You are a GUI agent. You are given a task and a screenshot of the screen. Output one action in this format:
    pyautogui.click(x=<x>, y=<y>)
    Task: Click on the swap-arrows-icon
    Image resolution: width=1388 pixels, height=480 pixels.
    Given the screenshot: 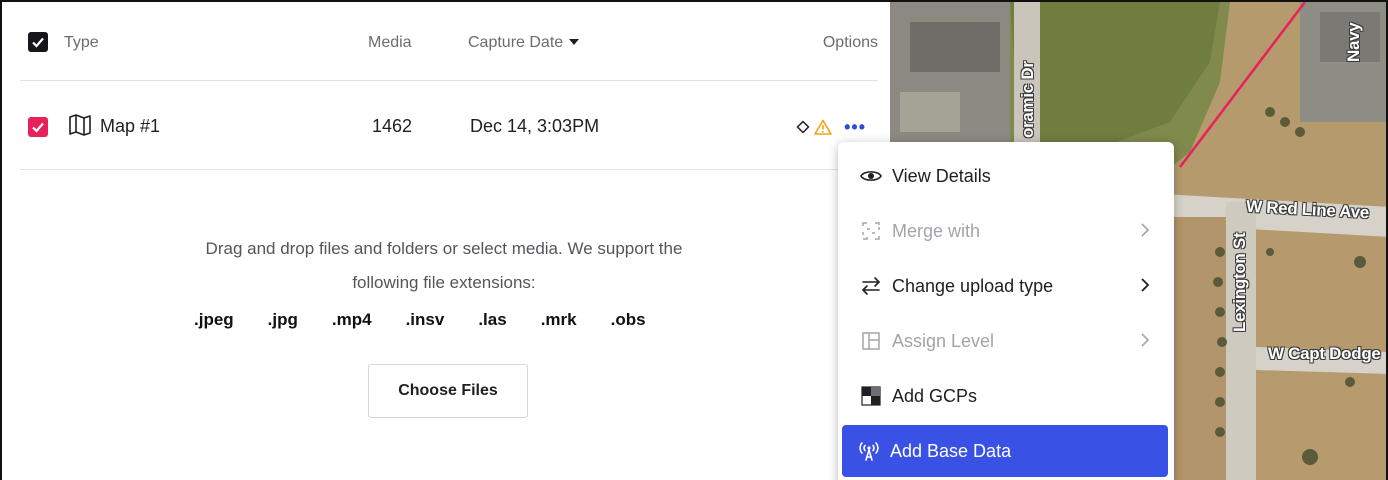 What is the action you would take?
    pyautogui.click(x=871, y=286)
    